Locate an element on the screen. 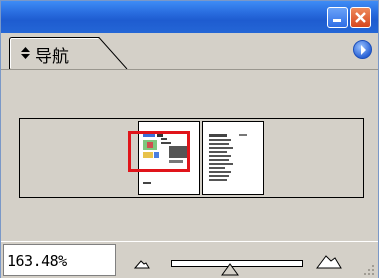 Image resolution: width=379 pixels, height=278 pixels. zoom-in-button is located at coordinates (329, 261).